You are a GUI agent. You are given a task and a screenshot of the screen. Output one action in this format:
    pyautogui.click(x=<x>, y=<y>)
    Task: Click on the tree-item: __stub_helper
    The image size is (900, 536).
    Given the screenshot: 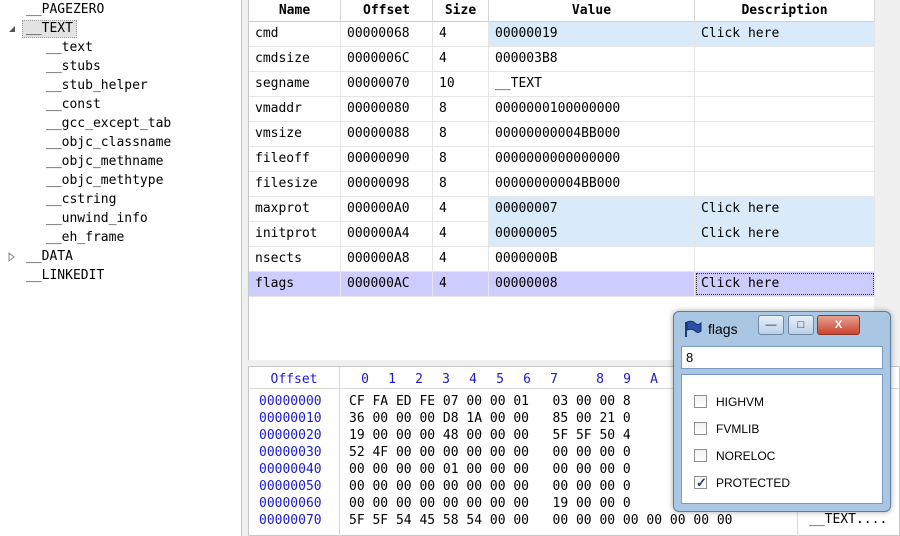 What is the action you would take?
    pyautogui.click(x=97, y=86)
    